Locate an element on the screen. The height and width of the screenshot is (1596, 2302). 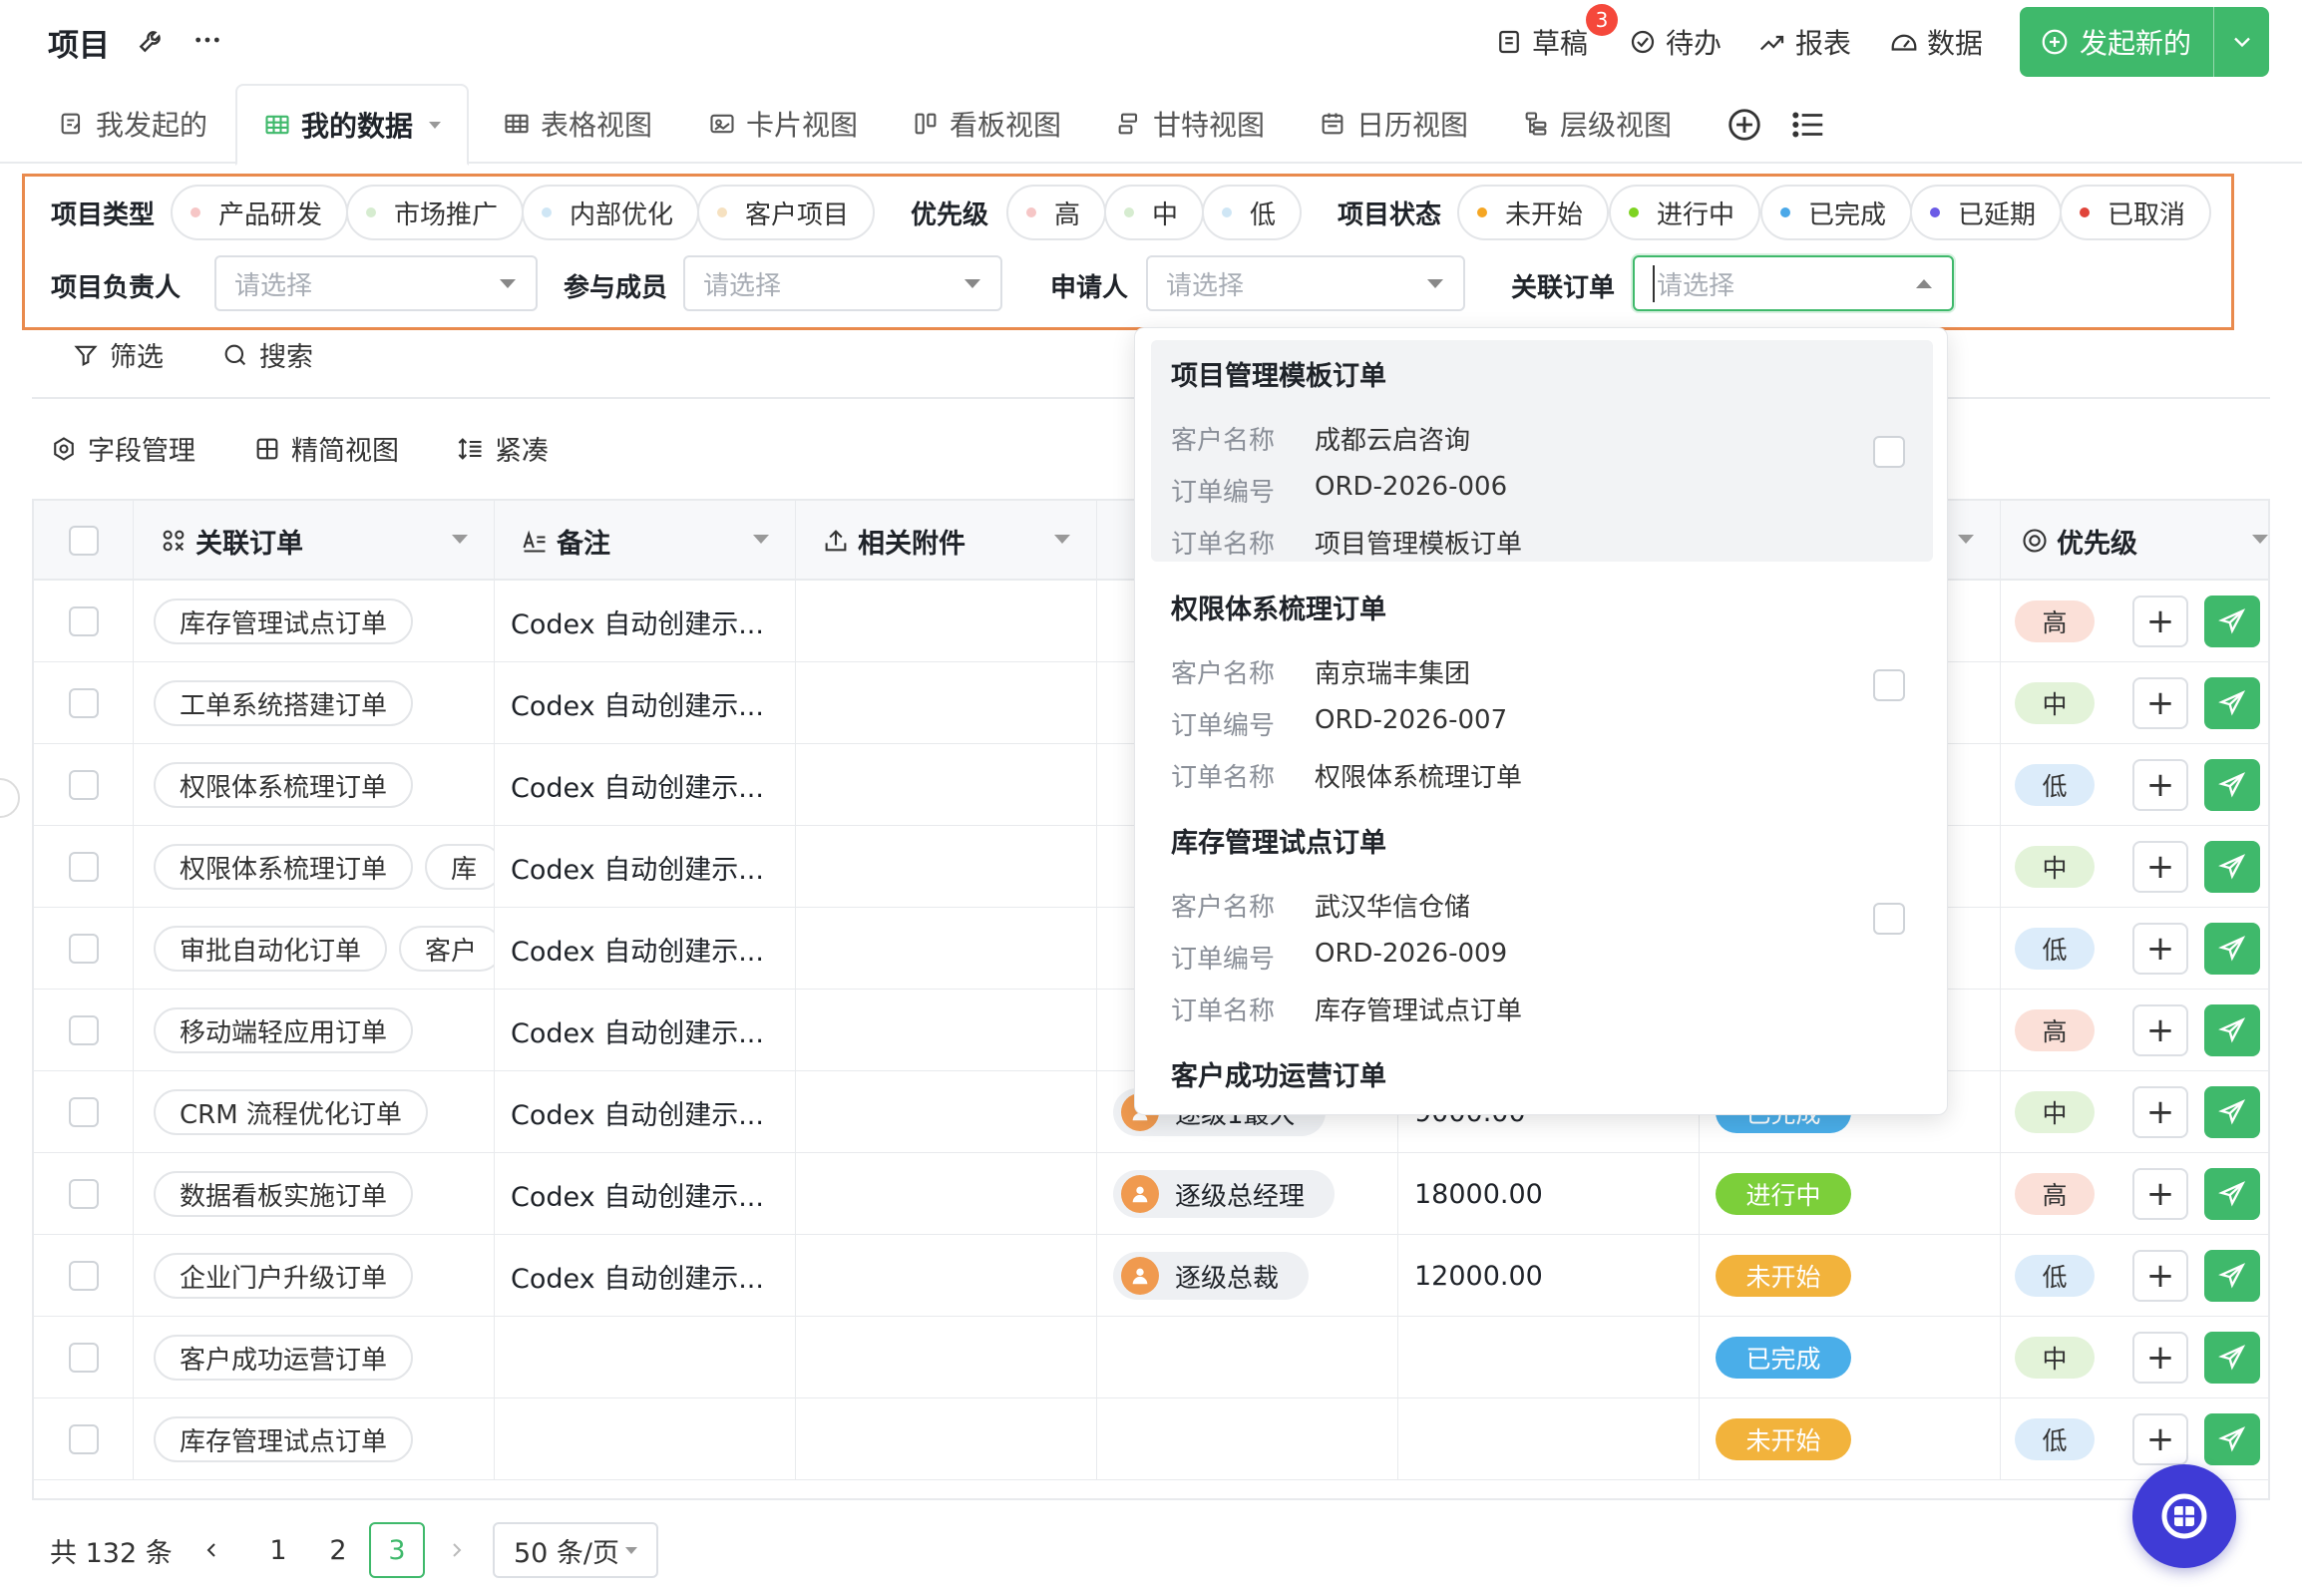
order-cell: 工单系统搭建订单 is located at coordinates (314, 703).